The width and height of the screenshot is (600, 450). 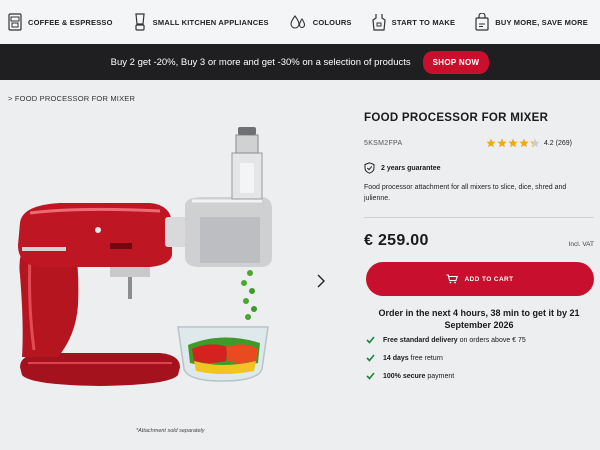 I want to click on nav-label: BUY MORE, SAVE MORE, so click(x=541, y=22).